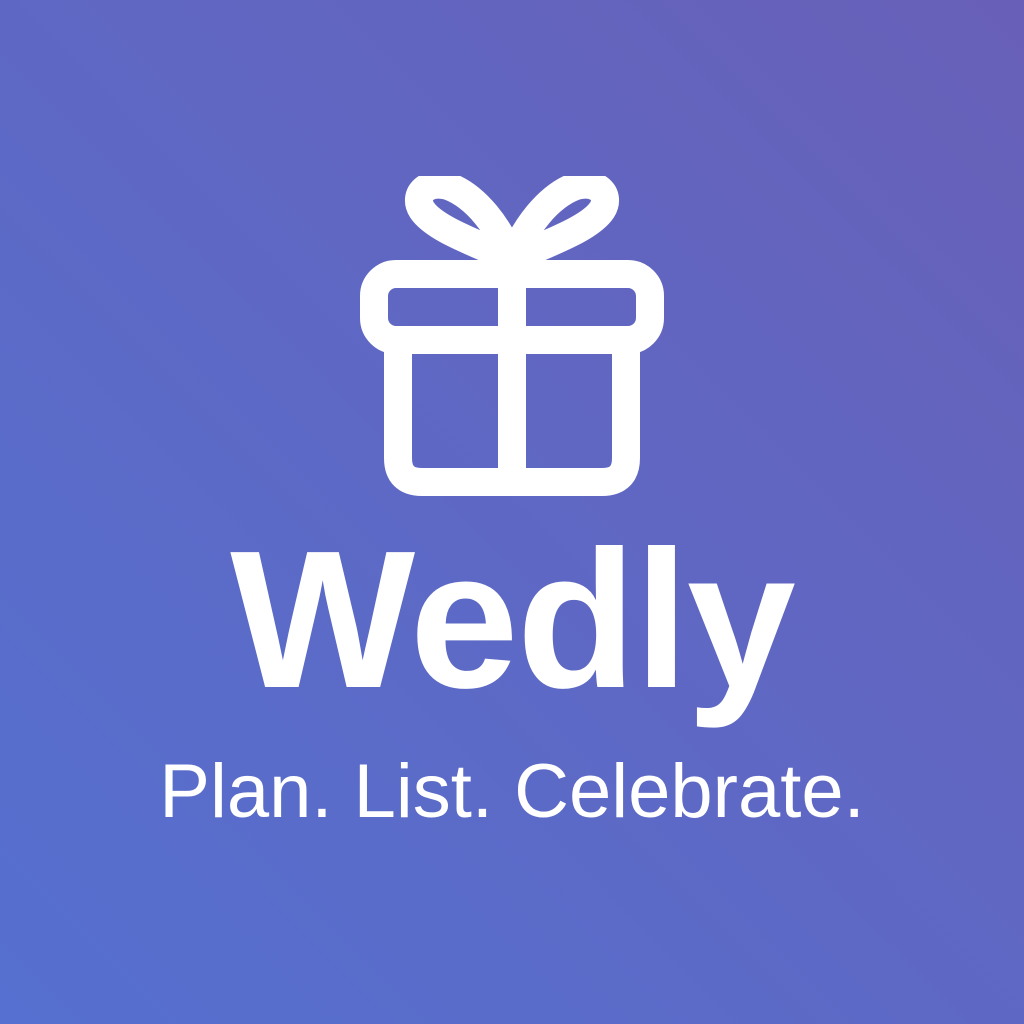 This screenshot has height=1024, width=1024. I want to click on tagline: Plan. List. Celebrate., so click(512, 791).